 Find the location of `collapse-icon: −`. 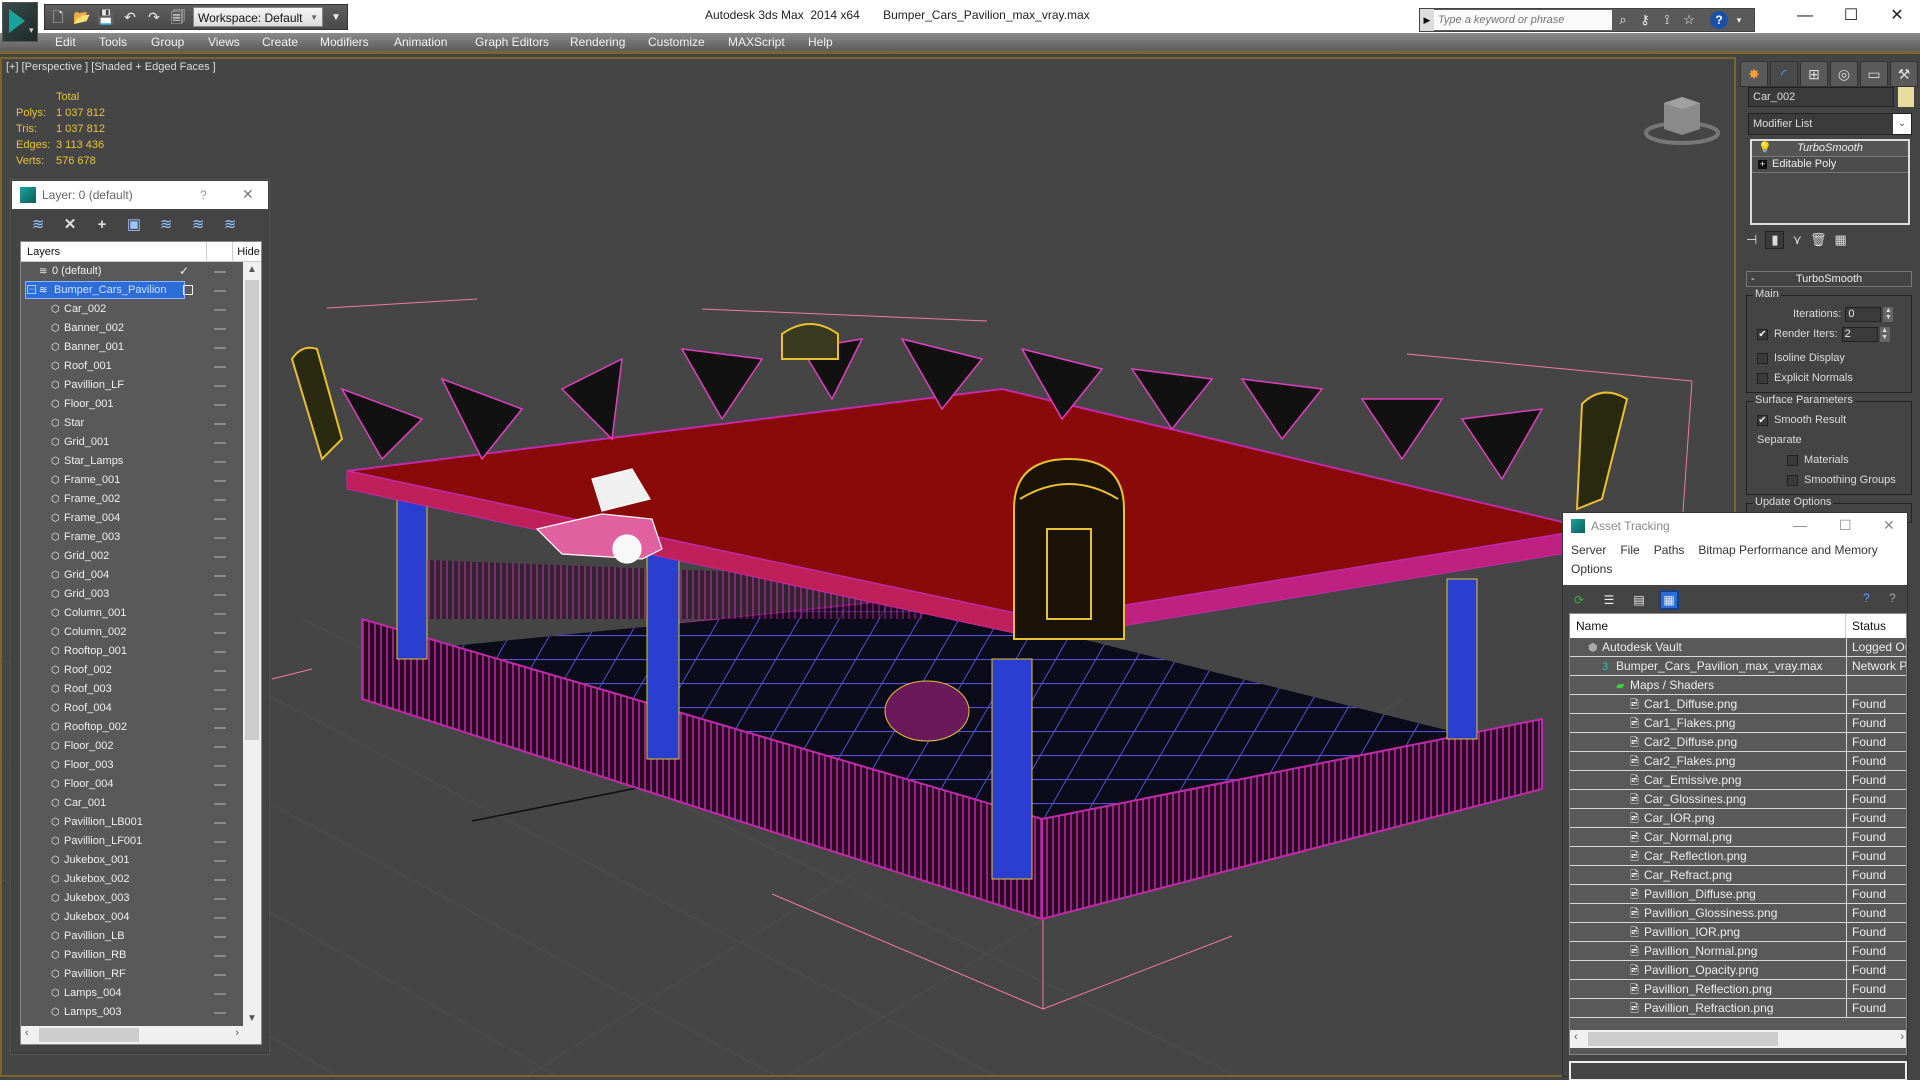

collapse-icon: − is located at coordinates (31, 289).